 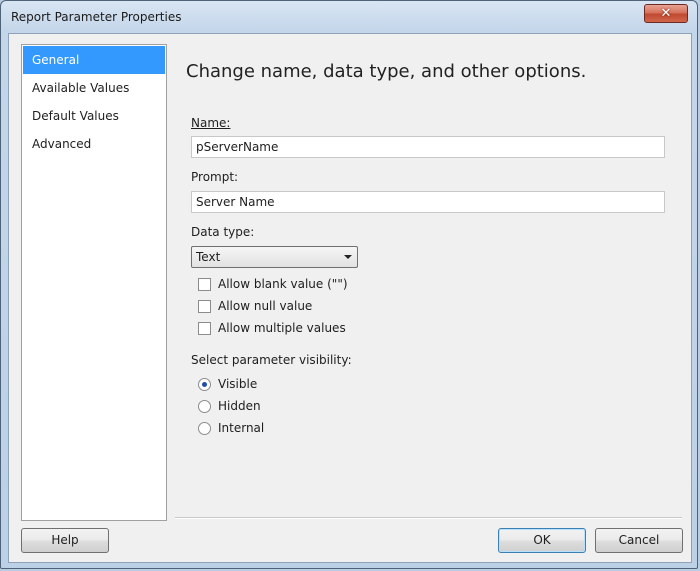 I want to click on help-button: Help, so click(x=65, y=540).